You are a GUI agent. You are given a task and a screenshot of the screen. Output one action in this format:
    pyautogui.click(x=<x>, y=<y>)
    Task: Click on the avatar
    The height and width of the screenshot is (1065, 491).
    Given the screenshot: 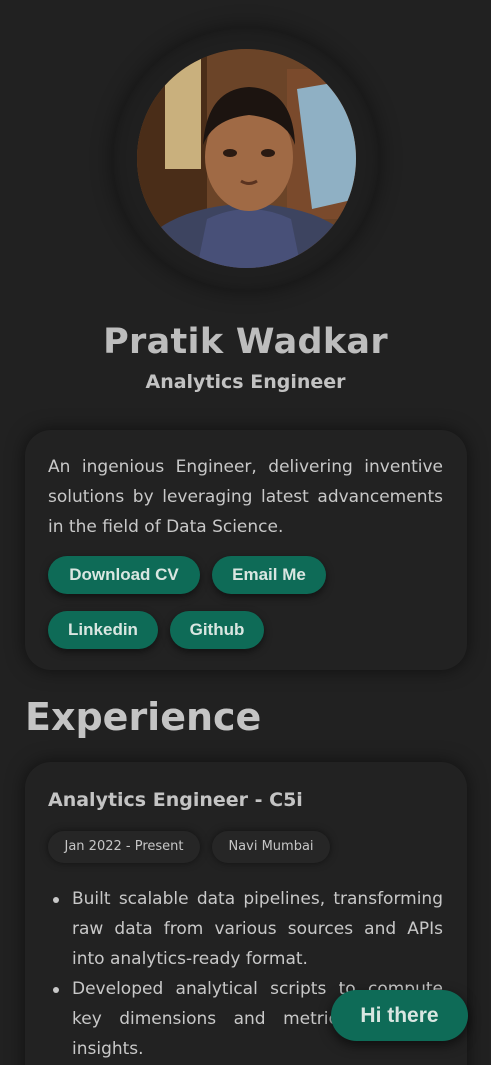 What is the action you would take?
    pyautogui.click(x=246, y=158)
    